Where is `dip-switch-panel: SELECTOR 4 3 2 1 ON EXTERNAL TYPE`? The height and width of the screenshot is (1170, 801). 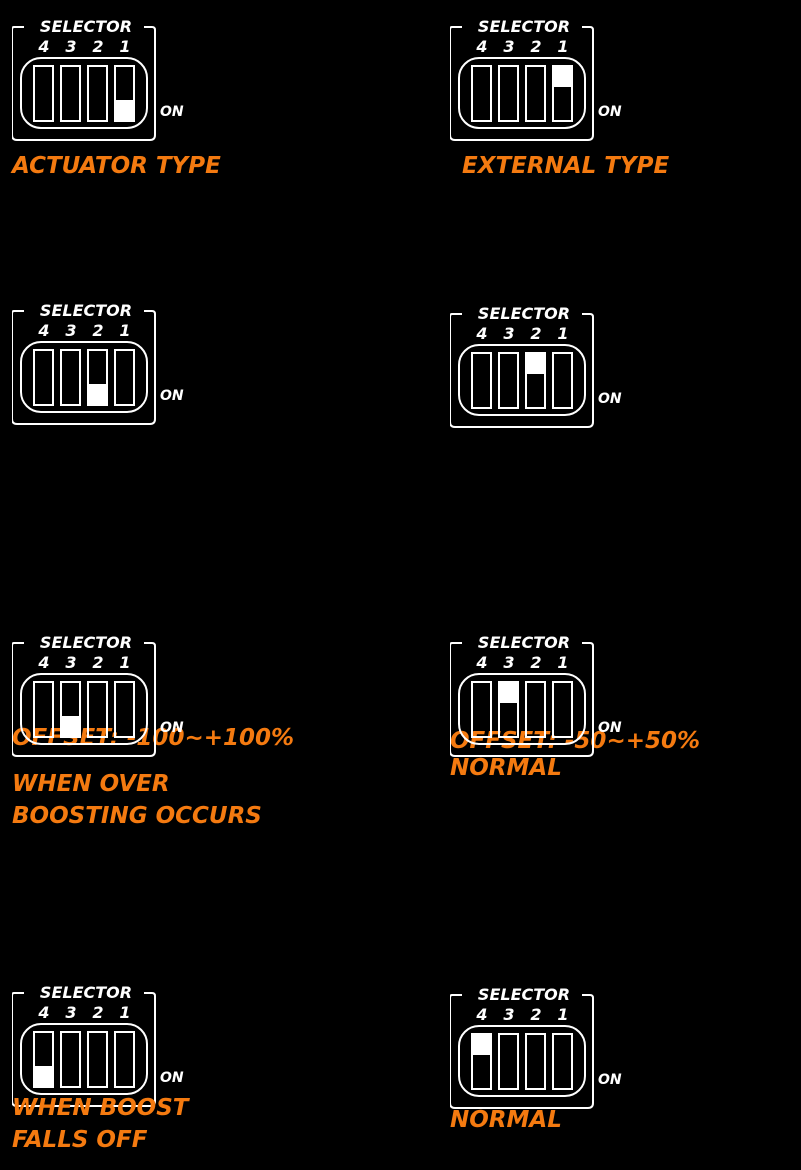 dip-switch-panel: SELECTOR 4 3 2 1 ON EXTERNAL TYPE is located at coordinates (559, 98).